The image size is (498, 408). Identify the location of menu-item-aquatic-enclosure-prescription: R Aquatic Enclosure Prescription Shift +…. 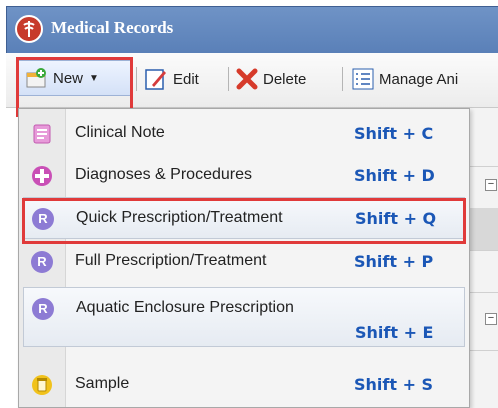
(244, 317).